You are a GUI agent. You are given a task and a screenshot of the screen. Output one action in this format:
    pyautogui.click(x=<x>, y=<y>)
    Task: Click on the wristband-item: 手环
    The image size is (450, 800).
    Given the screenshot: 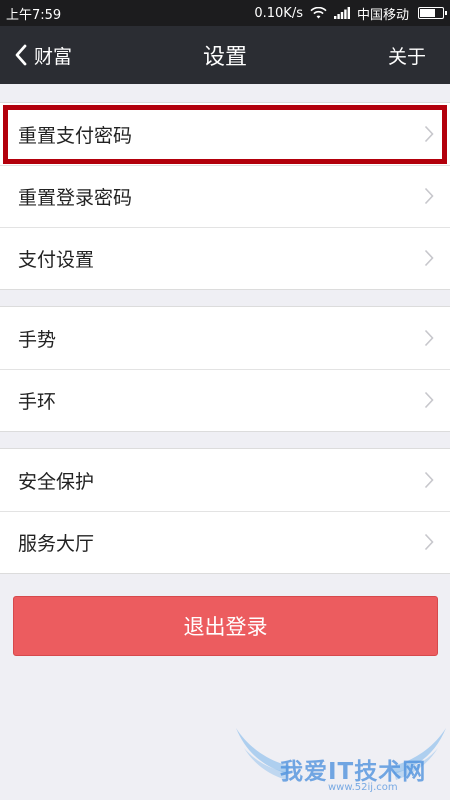 What is the action you would take?
    pyautogui.click(x=225, y=400)
    